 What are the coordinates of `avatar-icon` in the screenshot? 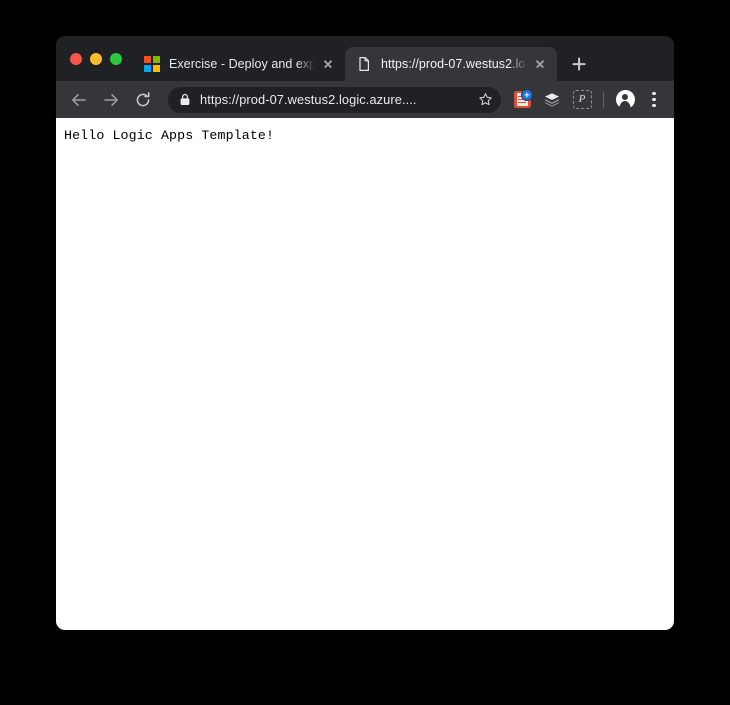 It's located at (625, 99).